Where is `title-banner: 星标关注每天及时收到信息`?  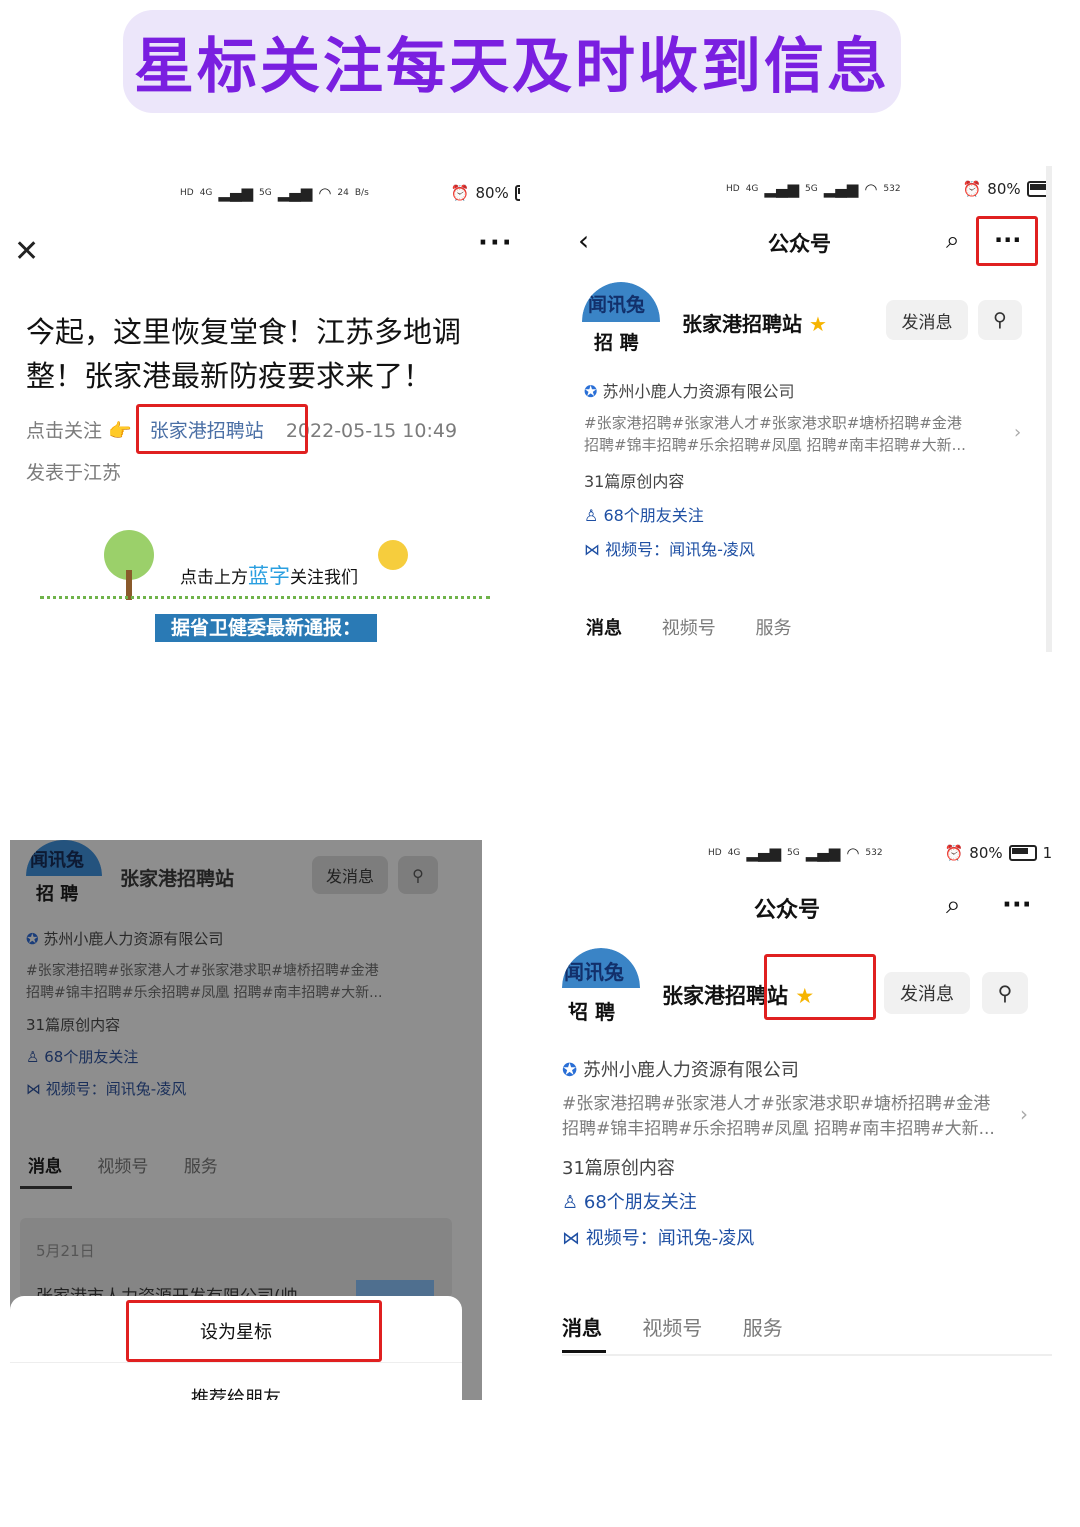
title-banner: 星标关注每天及时收到信息 is located at coordinates (512, 61).